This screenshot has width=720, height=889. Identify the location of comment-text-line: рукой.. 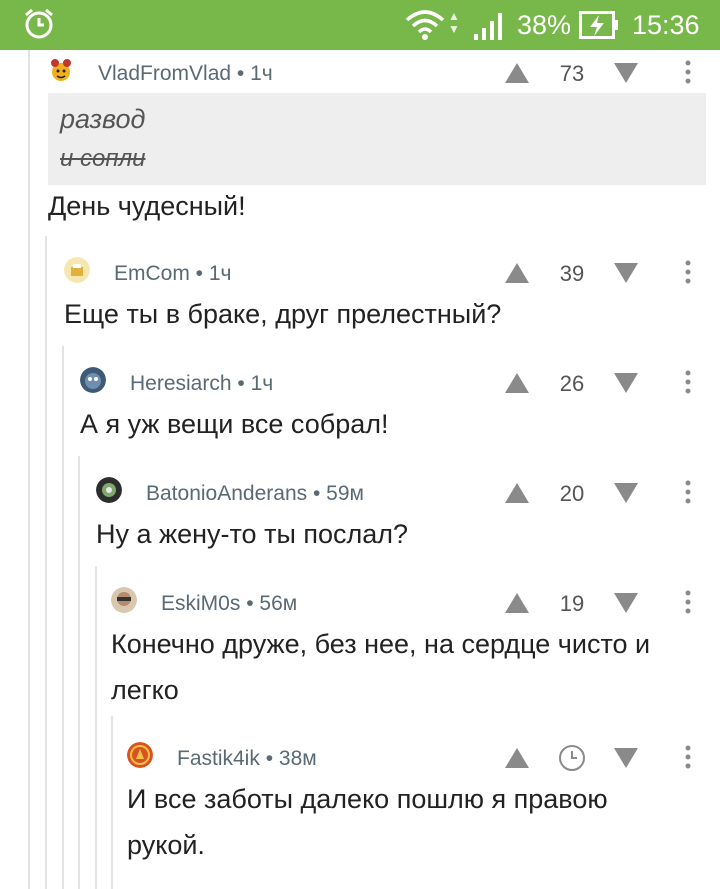
(166, 845).